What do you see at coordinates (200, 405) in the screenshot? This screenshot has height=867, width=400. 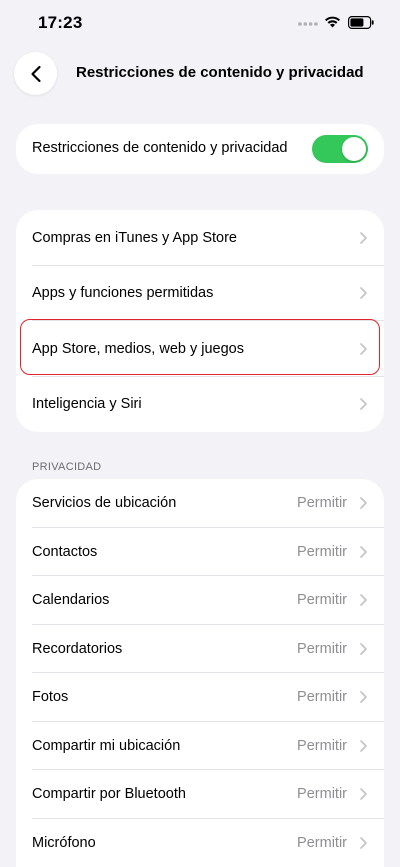 I see `list-item-intelligence-siri: Inteligencia y Siri` at bounding box center [200, 405].